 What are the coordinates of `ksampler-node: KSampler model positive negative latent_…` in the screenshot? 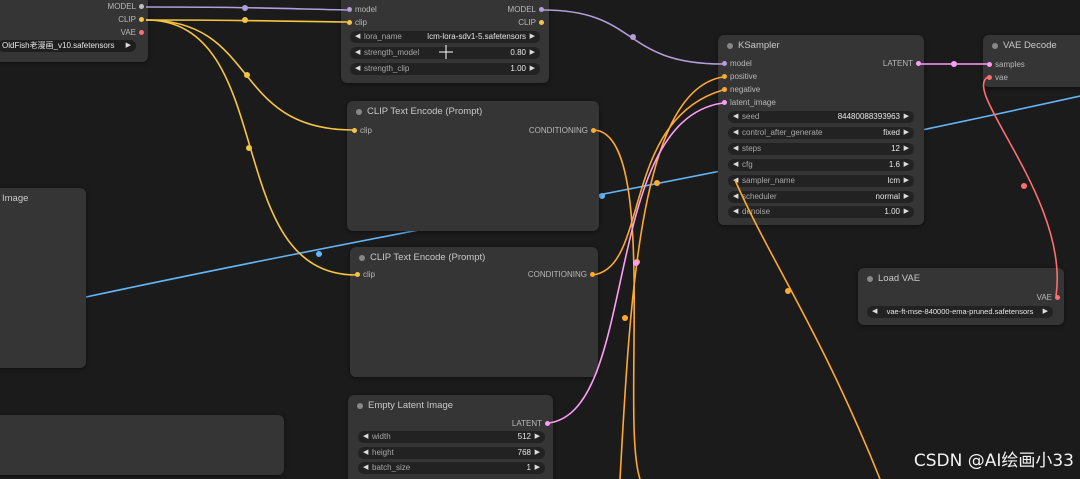 It's located at (821, 130).